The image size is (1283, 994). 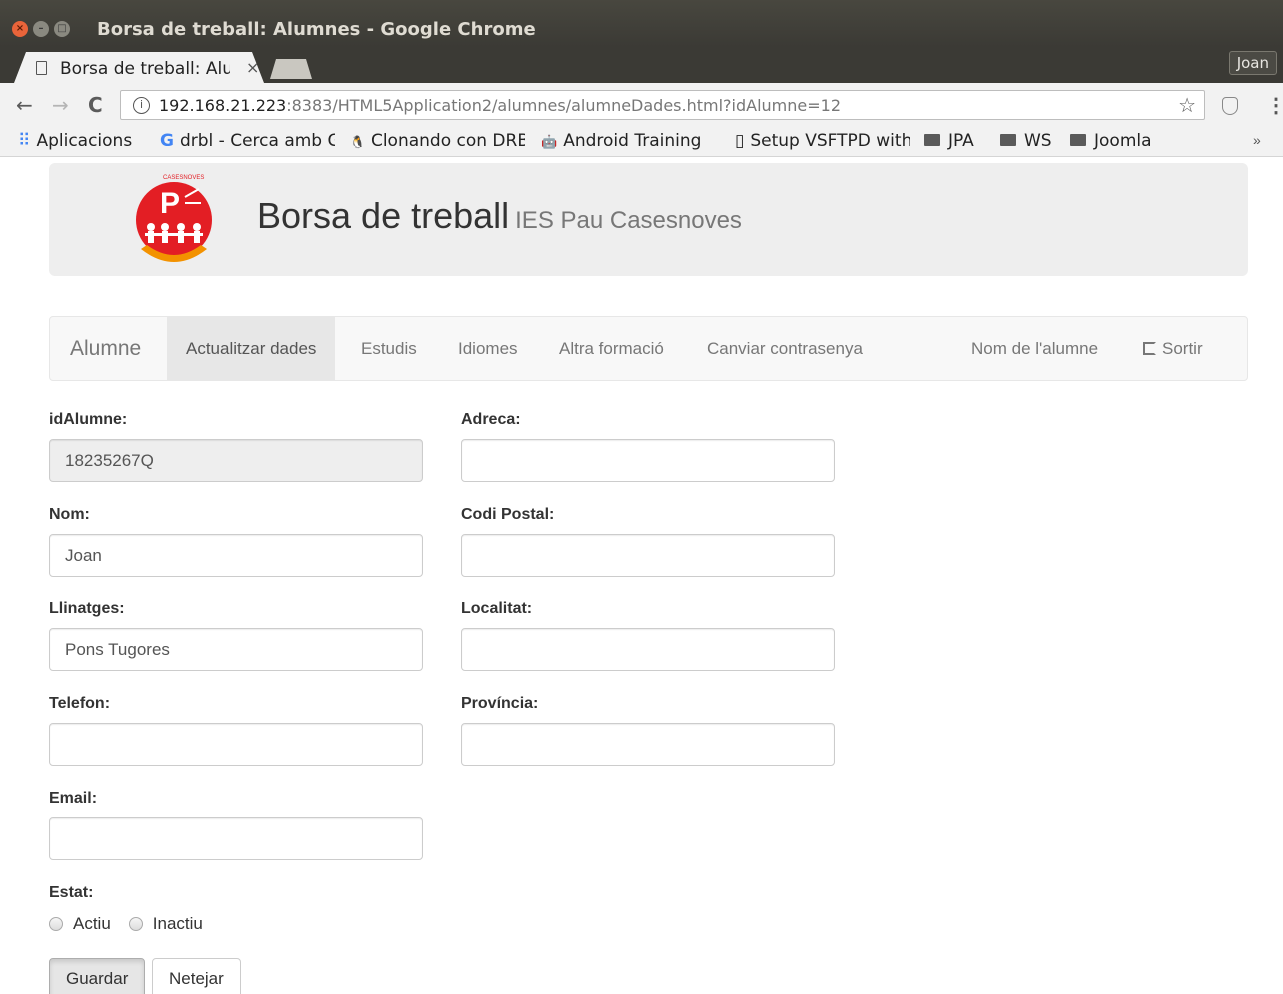 What do you see at coordinates (648, 460) in the screenshot?
I see `adreca-input` at bounding box center [648, 460].